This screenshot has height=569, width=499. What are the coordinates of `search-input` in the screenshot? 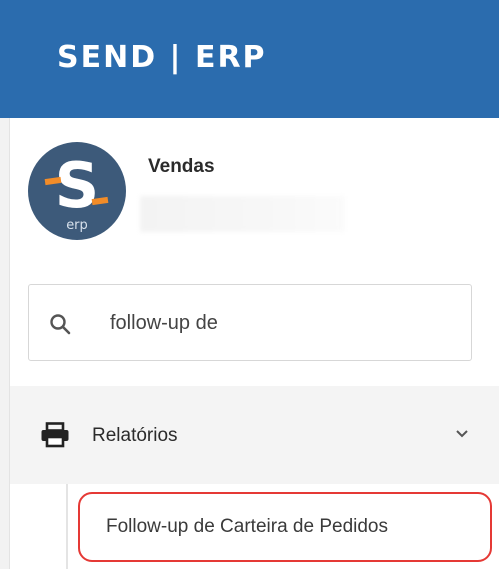 It's located at (280, 323).